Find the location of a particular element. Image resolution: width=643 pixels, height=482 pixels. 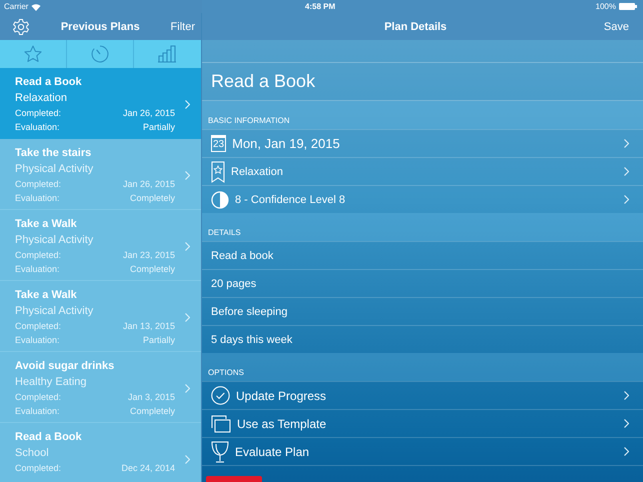

star-icon is located at coordinates (33, 54).